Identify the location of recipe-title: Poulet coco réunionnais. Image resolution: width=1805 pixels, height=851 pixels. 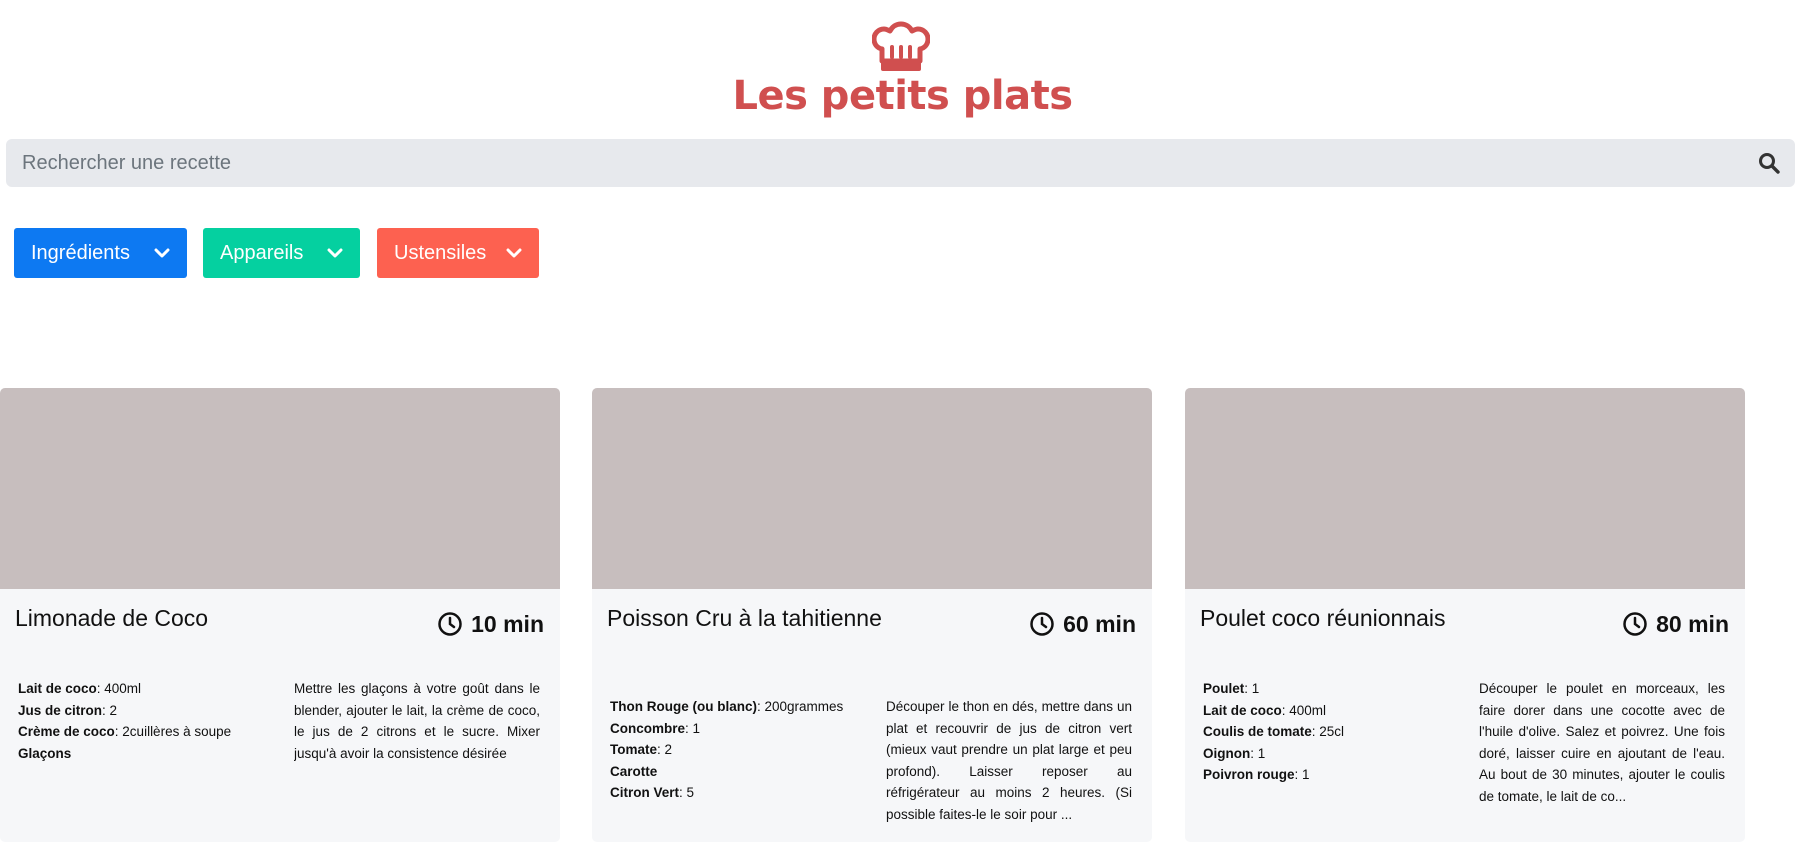
(1323, 618).